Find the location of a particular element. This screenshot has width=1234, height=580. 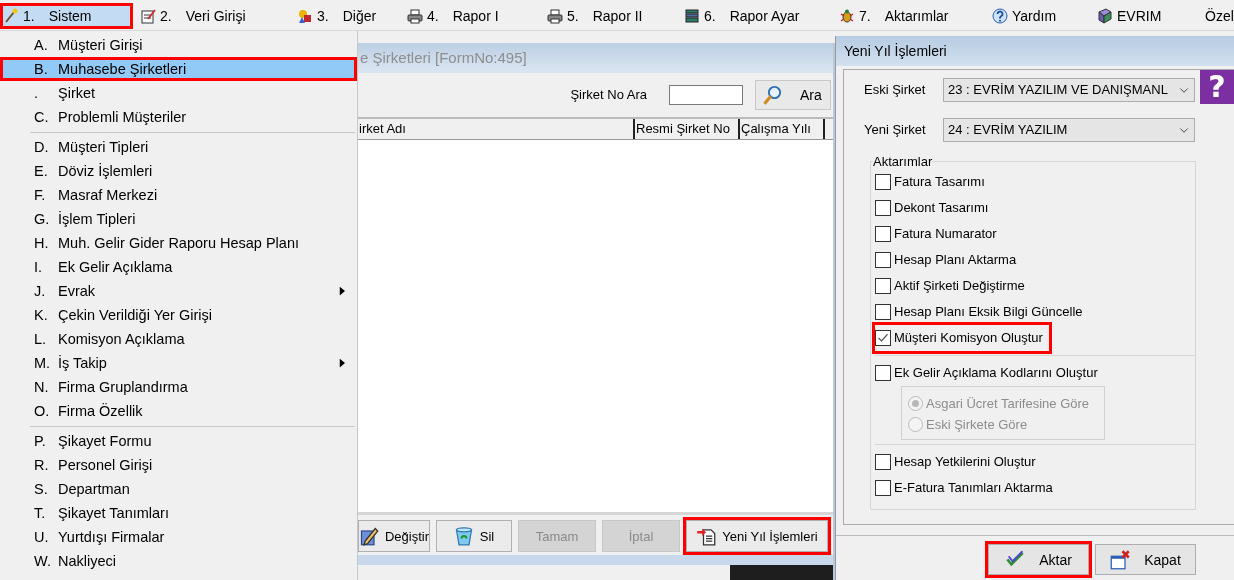

shapes-icon is located at coordinates (305, 16).